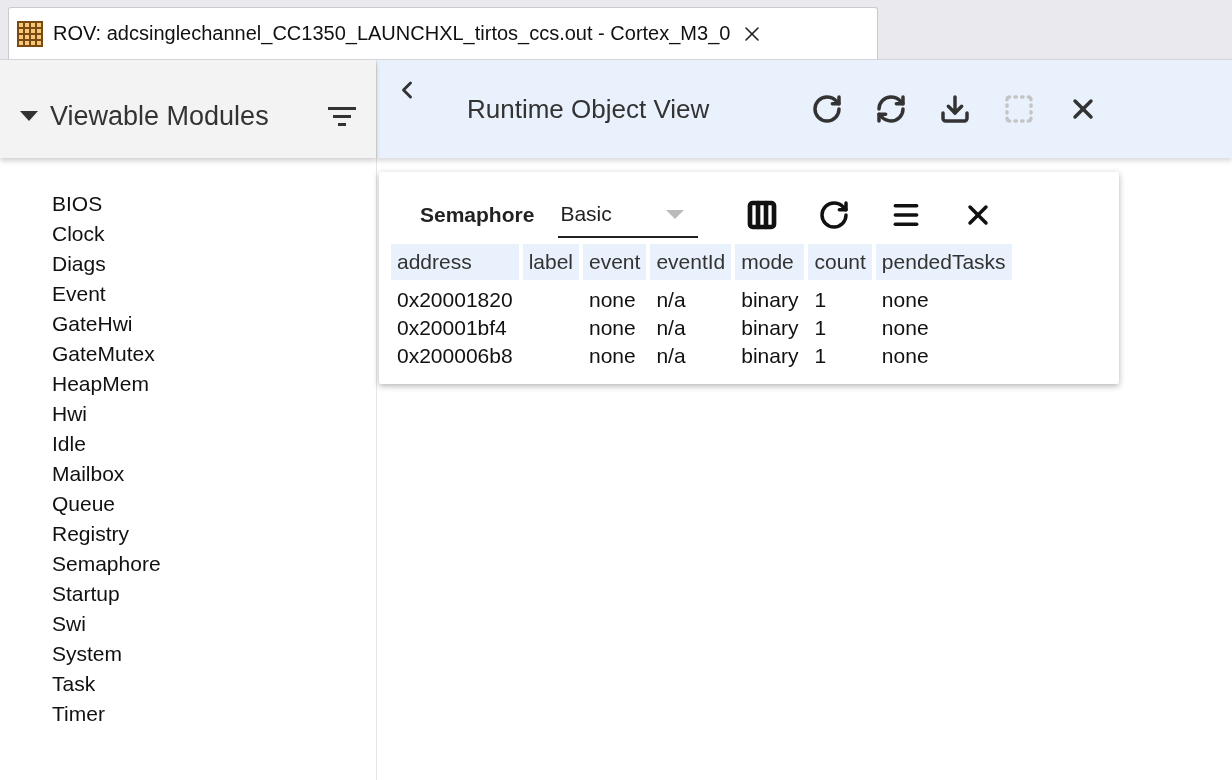  Describe the element at coordinates (955, 109) in the screenshot. I see `download-button` at that location.